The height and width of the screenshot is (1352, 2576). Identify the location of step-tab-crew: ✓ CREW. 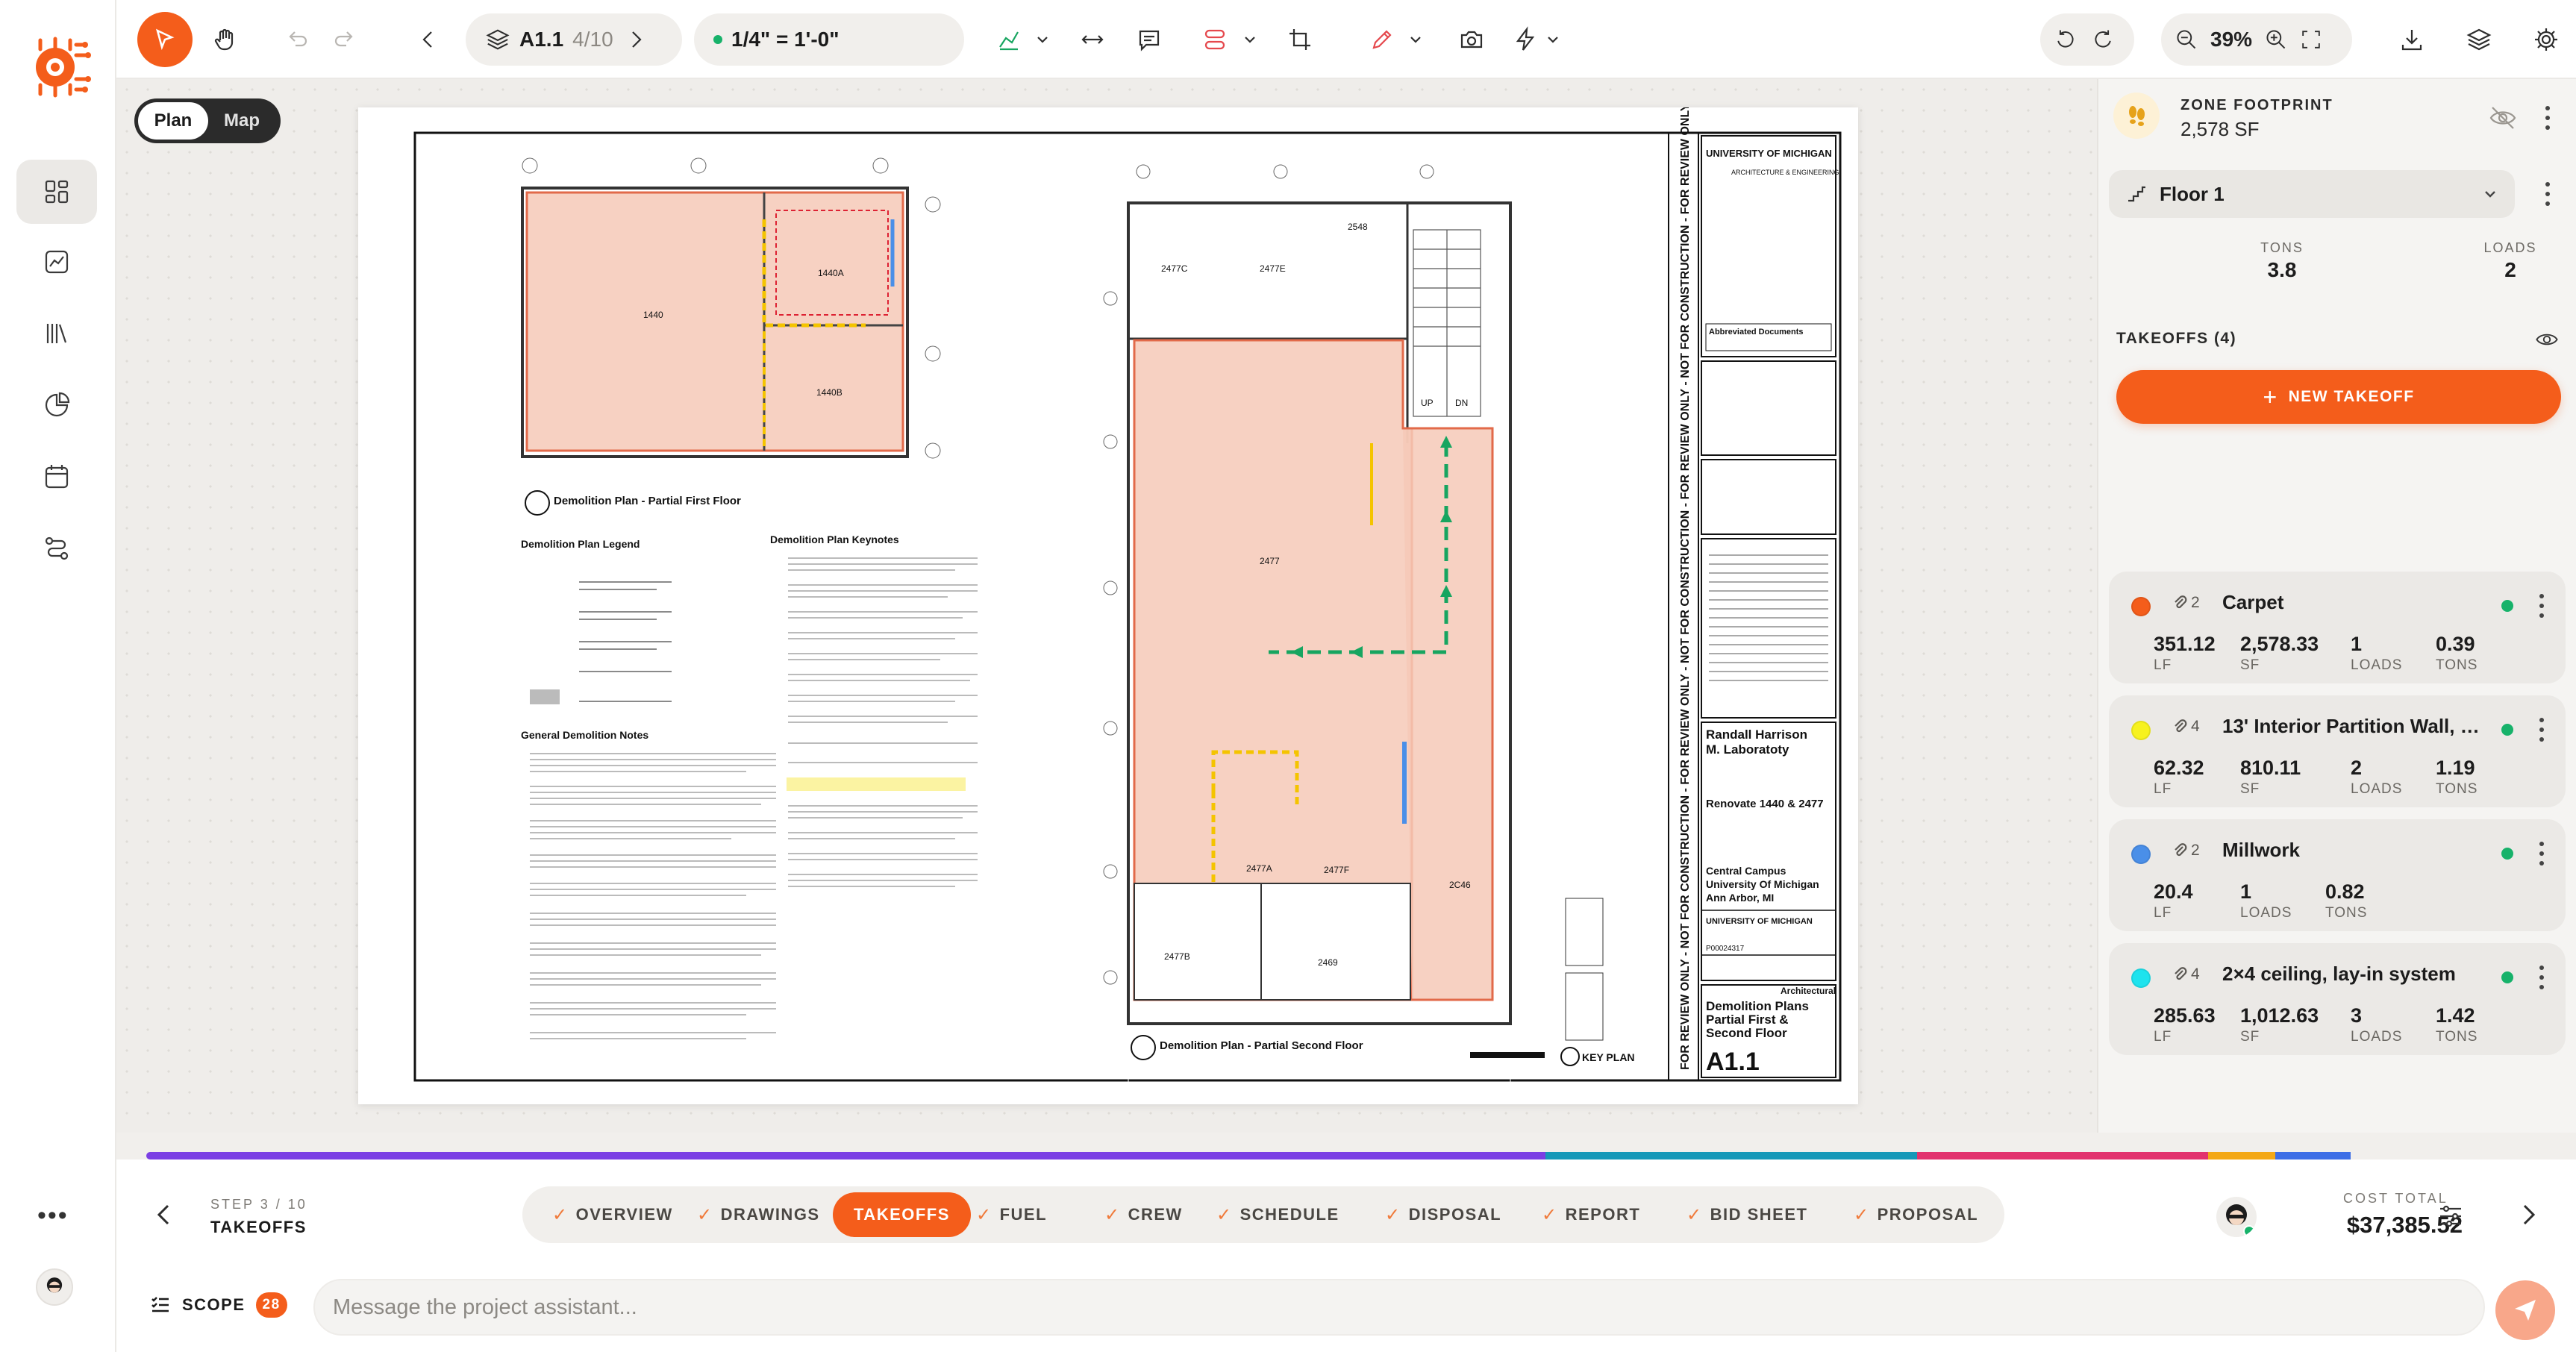
(1143, 1215).